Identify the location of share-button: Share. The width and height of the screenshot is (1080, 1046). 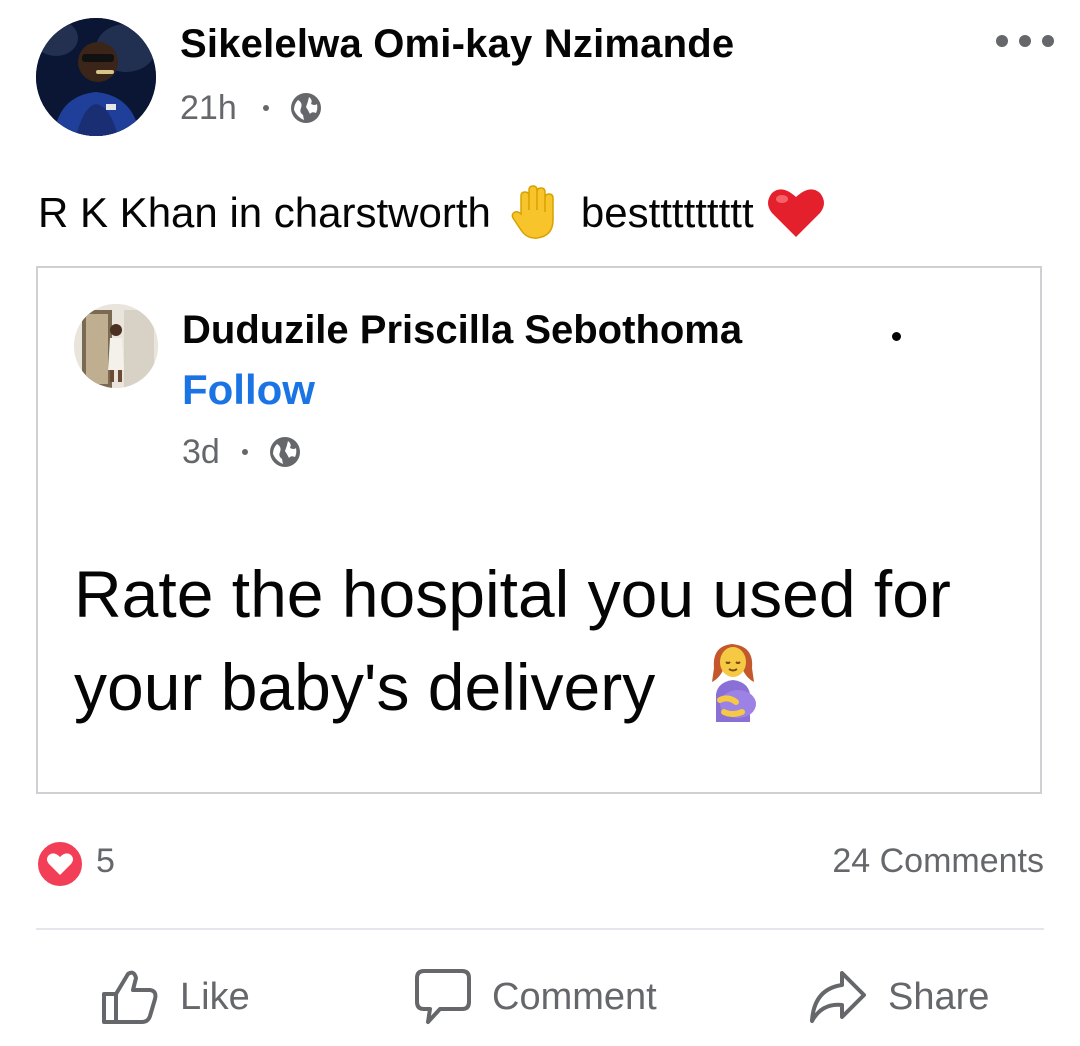
(898, 997).